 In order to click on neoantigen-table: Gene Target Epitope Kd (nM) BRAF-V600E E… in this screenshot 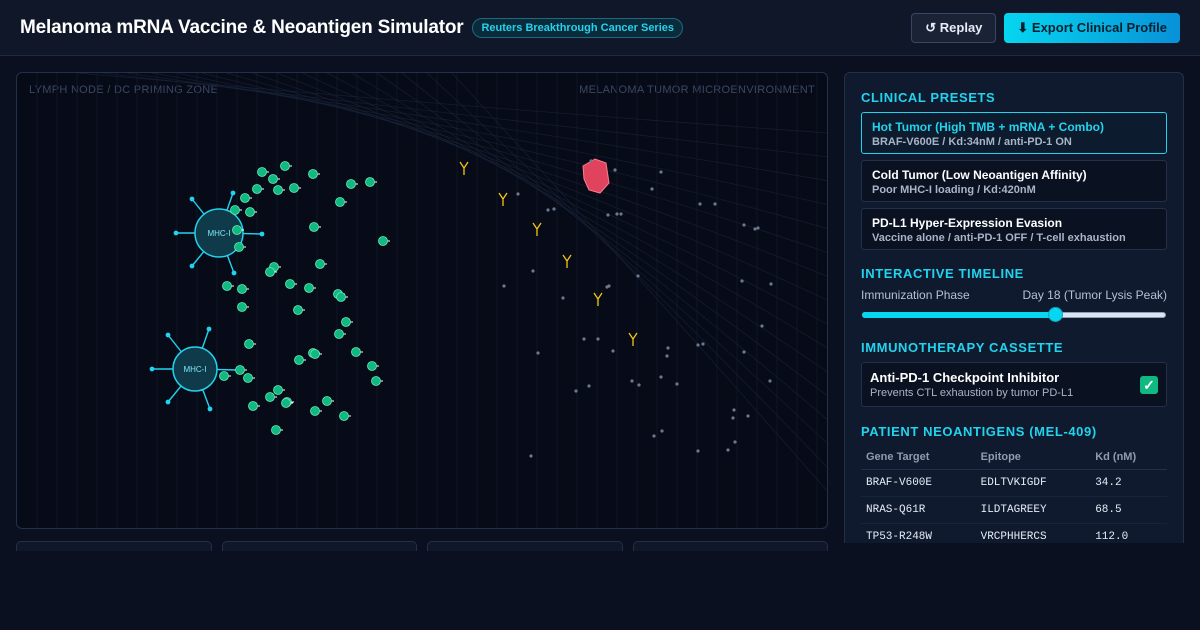, I will do `click(1014, 494)`.